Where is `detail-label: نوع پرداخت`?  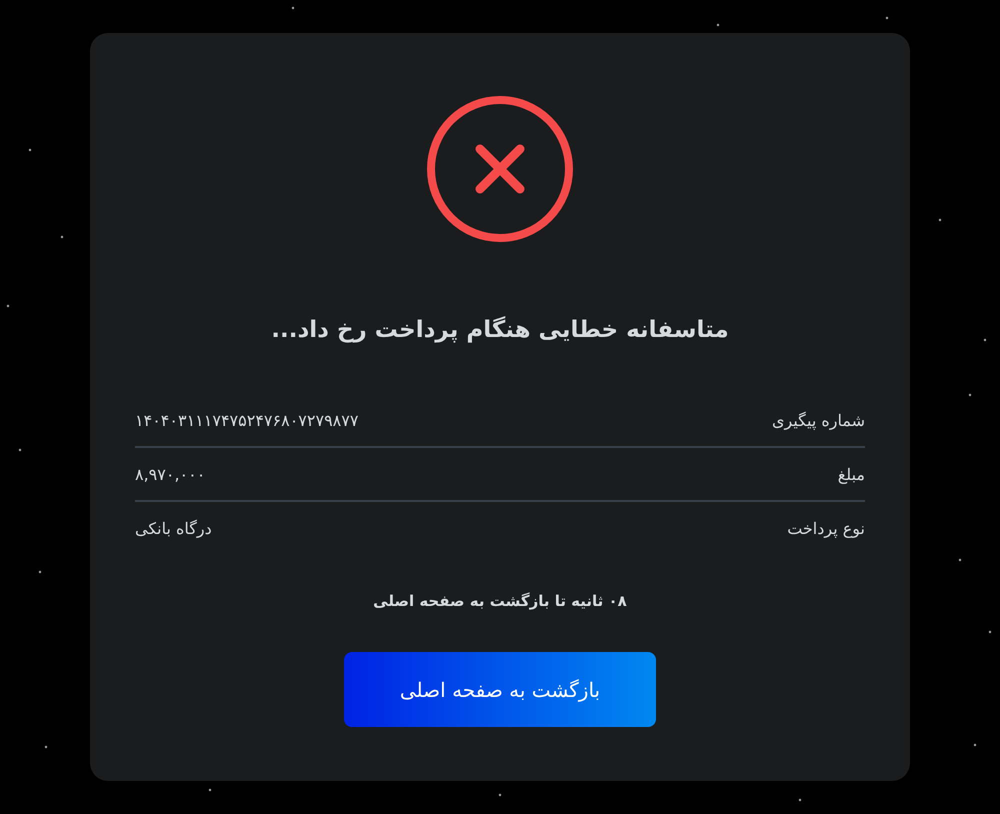
detail-label: نوع پرداخت is located at coordinates (826, 528).